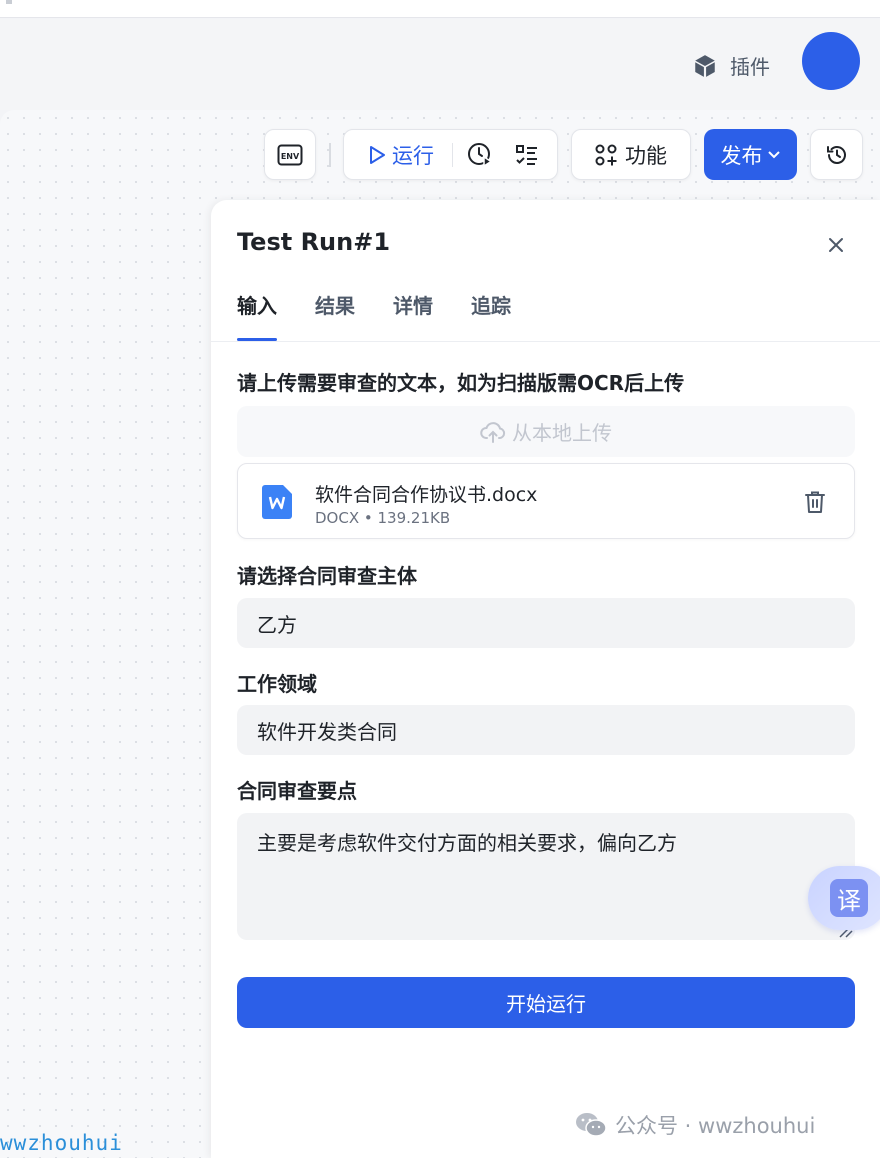 This screenshot has height=1158, width=880. Describe the element at coordinates (337, 518) in the screenshot. I see `file-type: DOCX` at that location.